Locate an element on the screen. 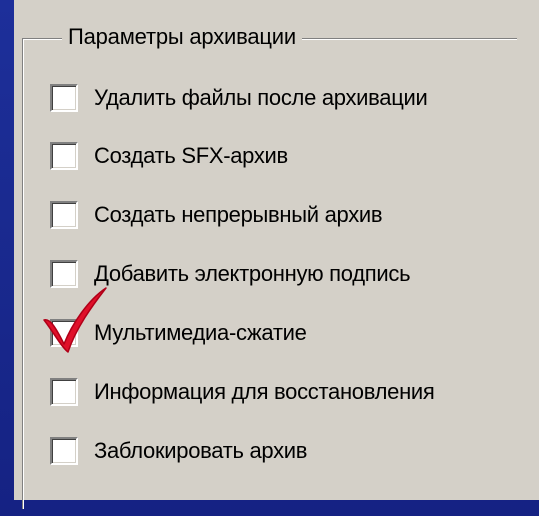 The width and height of the screenshot is (539, 516). checkbox-lock-archive is located at coordinates (64, 451).